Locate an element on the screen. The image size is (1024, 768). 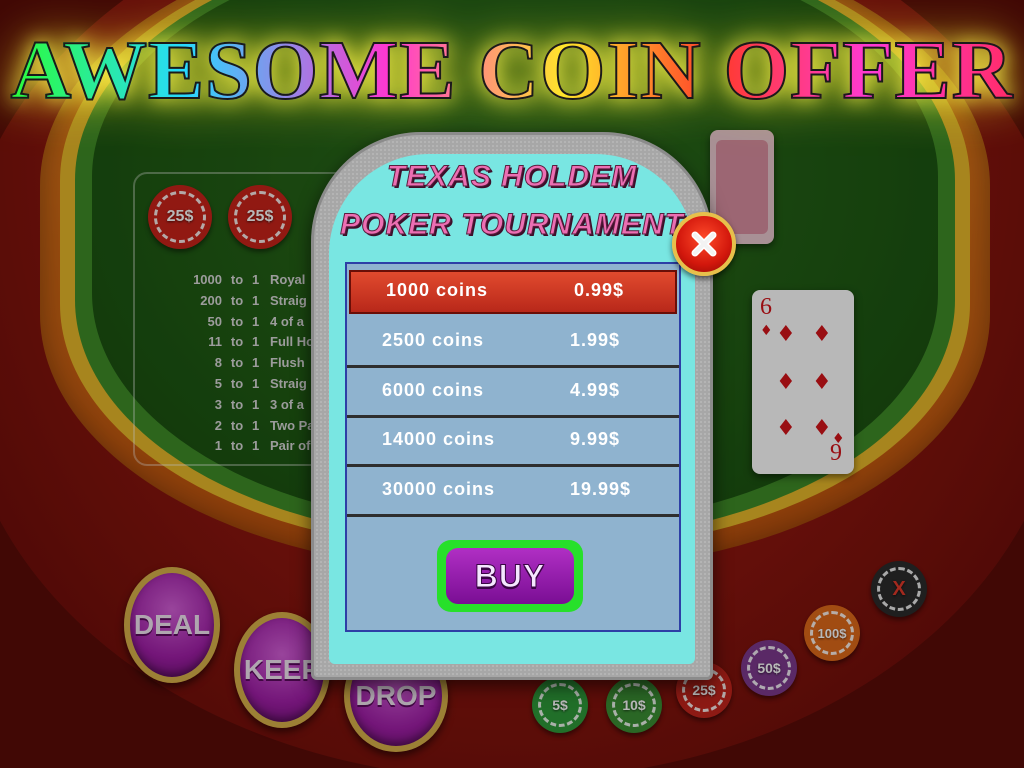
promo-headline: AWESOME COIN OFFER is located at coordinates (512, 70).